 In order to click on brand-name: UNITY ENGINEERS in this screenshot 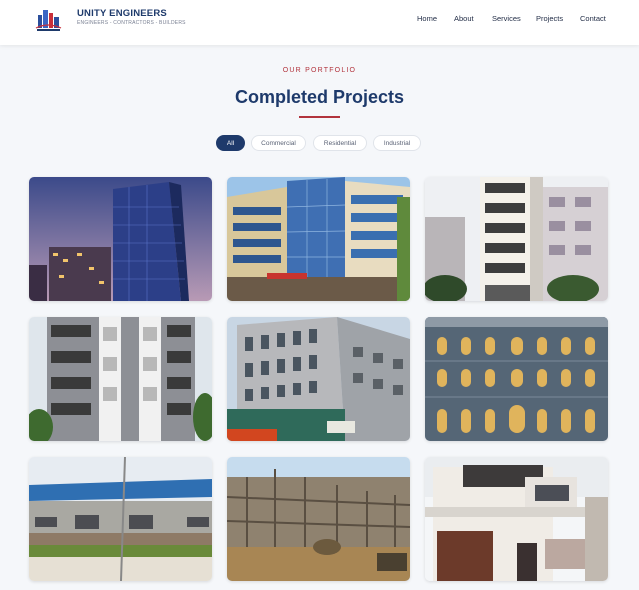, I will do `click(122, 13)`.